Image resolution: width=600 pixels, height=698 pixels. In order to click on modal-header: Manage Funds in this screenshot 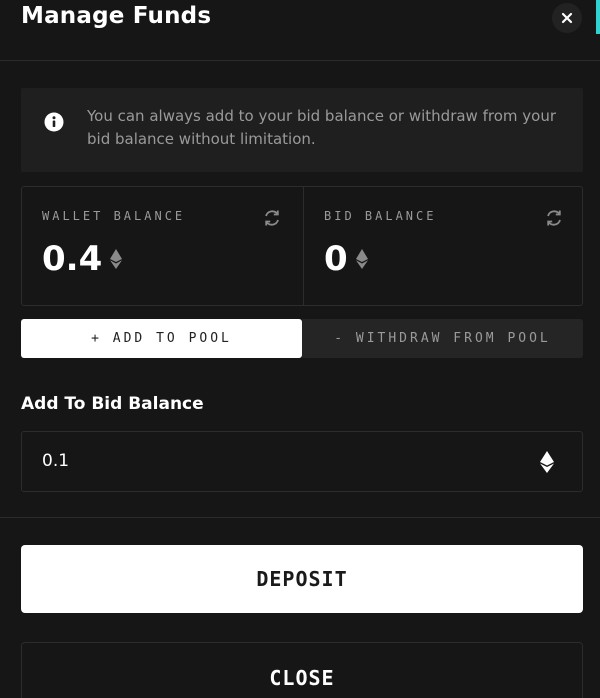, I will do `click(300, 30)`.